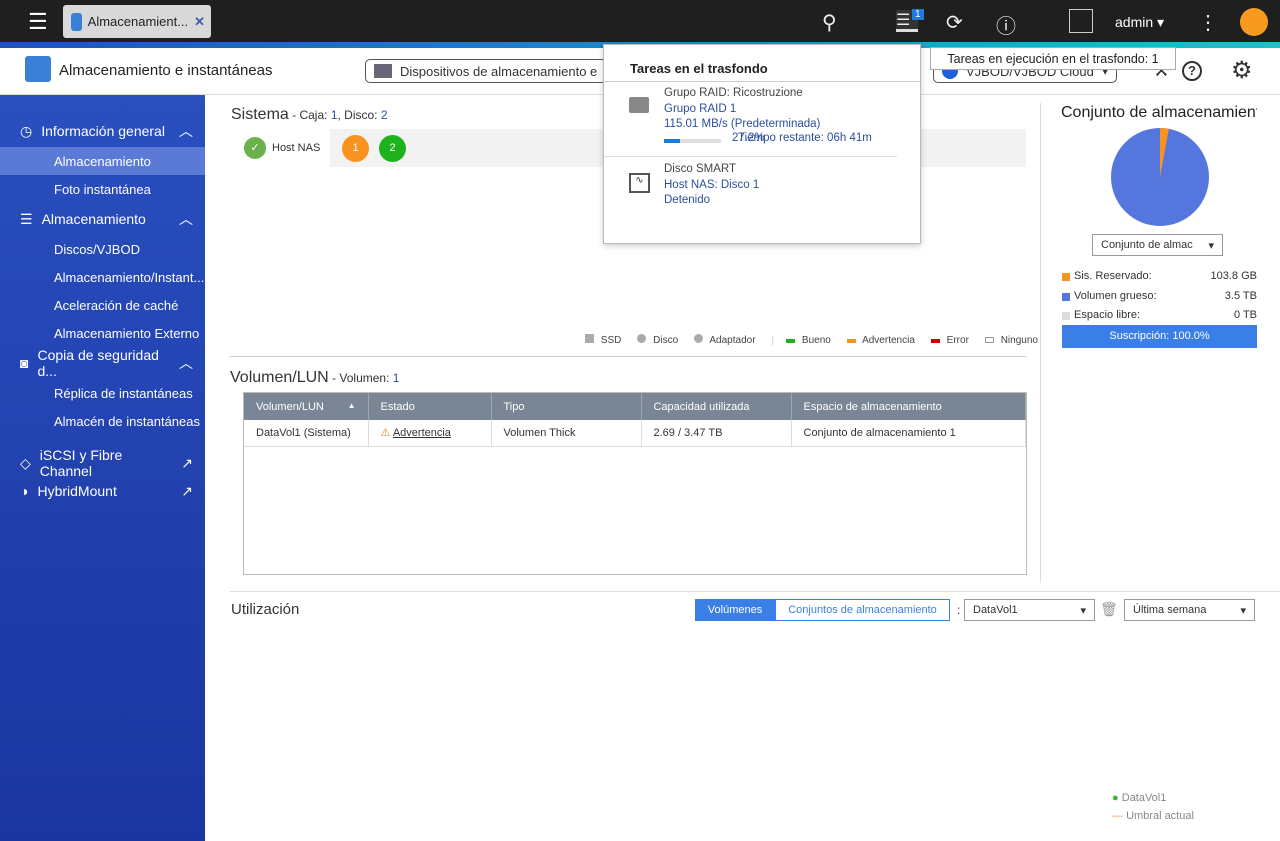 This screenshot has width=1280, height=841. What do you see at coordinates (1208, 22) in the screenshot?
I see `more-icon: ⋮` at bounding box center [1208, 22].